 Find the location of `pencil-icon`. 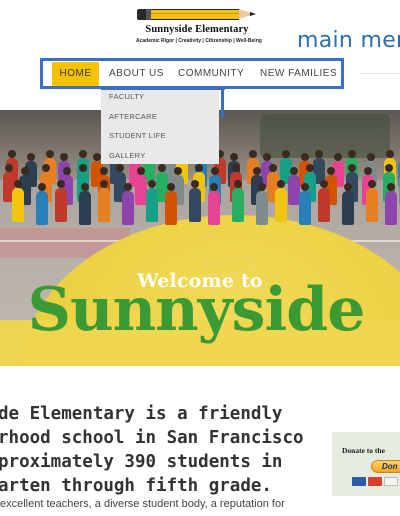

pencil-icon is located at coordinates (197, 14).